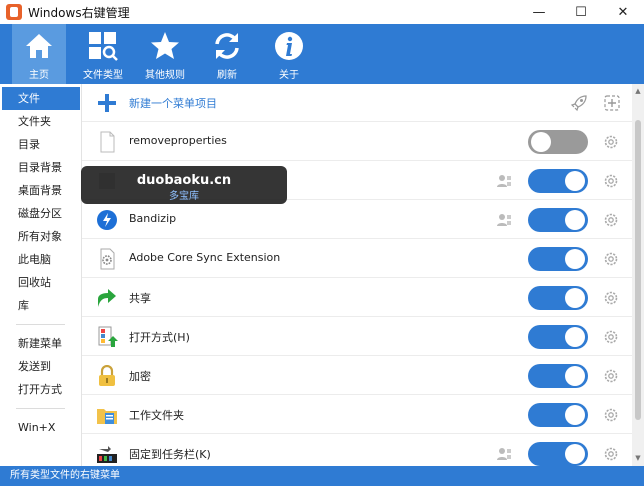 The height and width of the screenshot is (486, 644). Describe the element at coordinates (357, 103) in the screenshot. I see `new-menu-item-row: 新建一个菜单项目` at that location.